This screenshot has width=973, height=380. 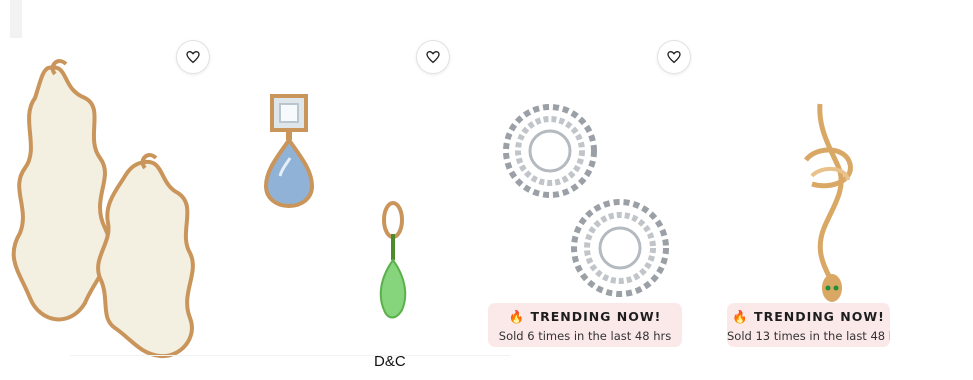 I want to click on badge-subtitle: Sold 6 times in the last 48 hrs, so click(x=585, y=336).